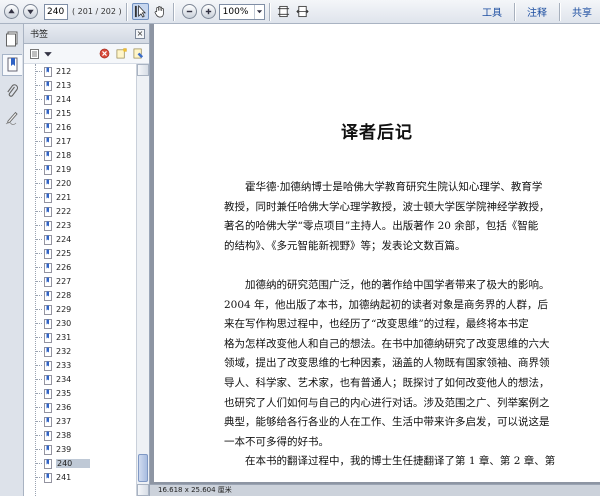 This screenshot has height=496, width=600. I want to click on share-link: 共享, so click(582, 11).